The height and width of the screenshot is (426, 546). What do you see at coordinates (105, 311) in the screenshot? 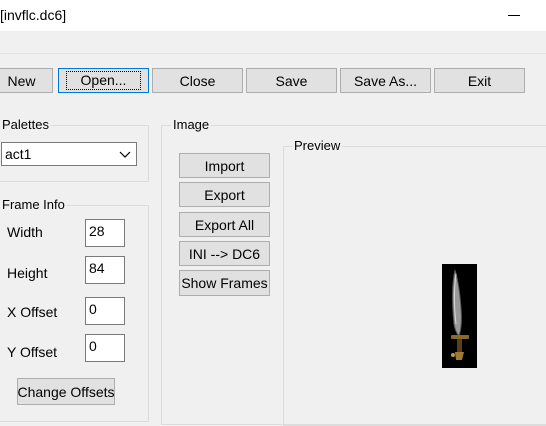
I see `x-offset-field: 0` at bounding box center [105, 311].